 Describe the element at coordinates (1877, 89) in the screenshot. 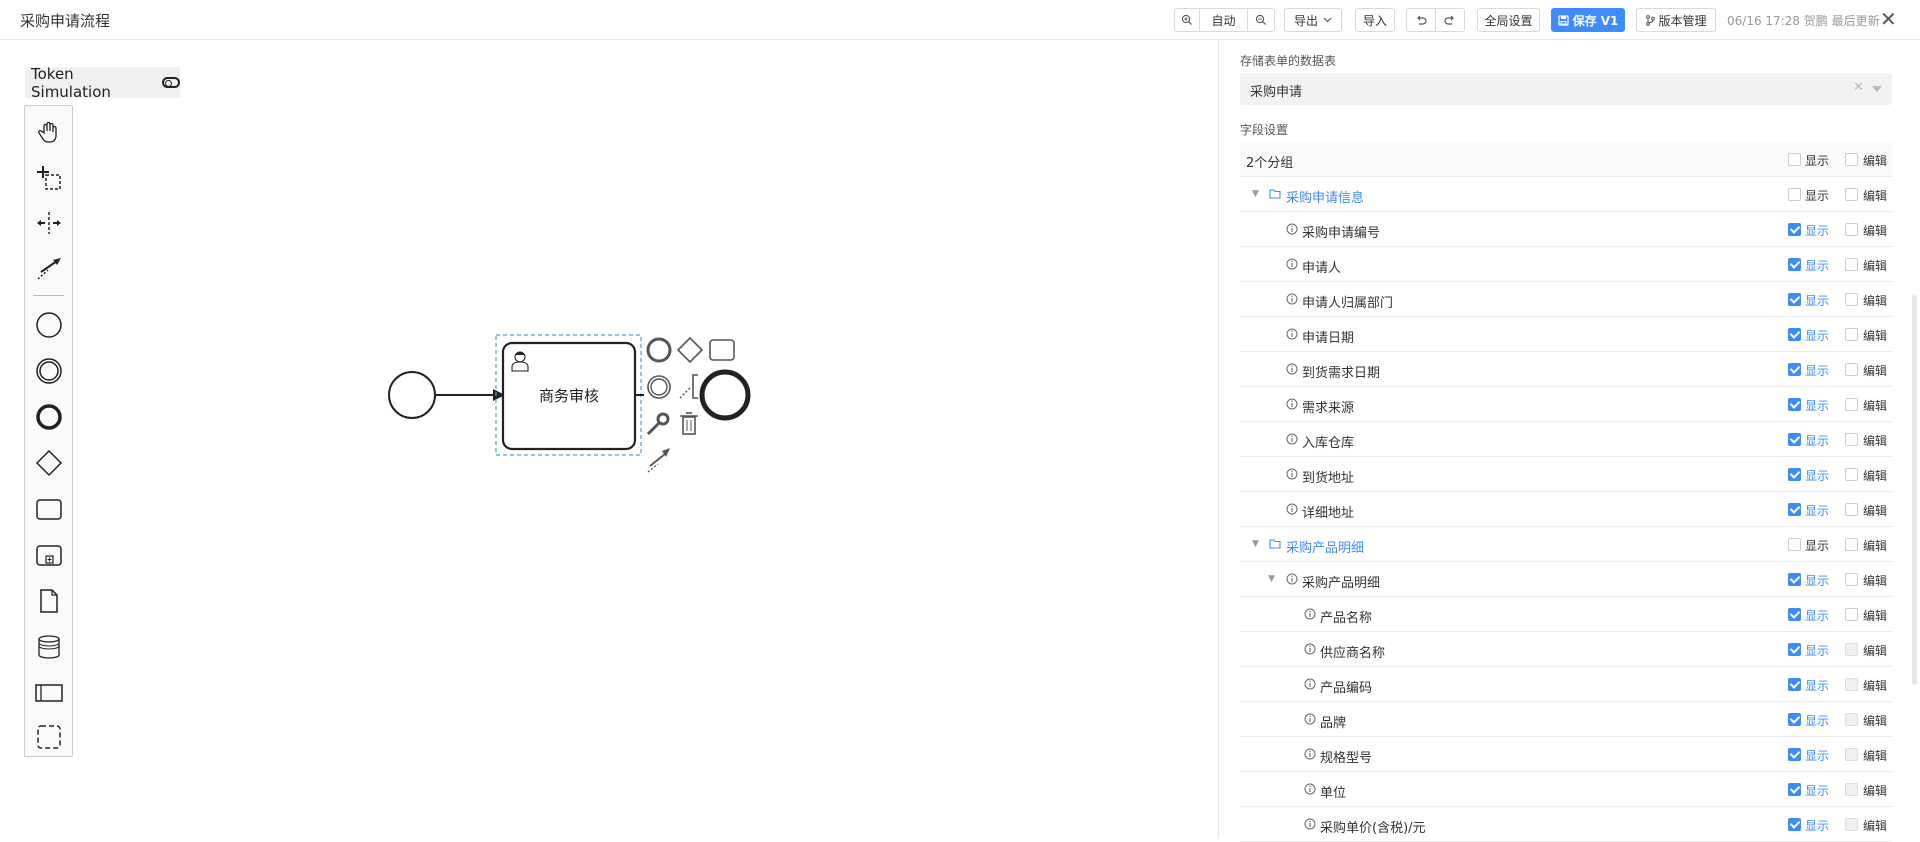

I see `chevron-down-icon` at that location.